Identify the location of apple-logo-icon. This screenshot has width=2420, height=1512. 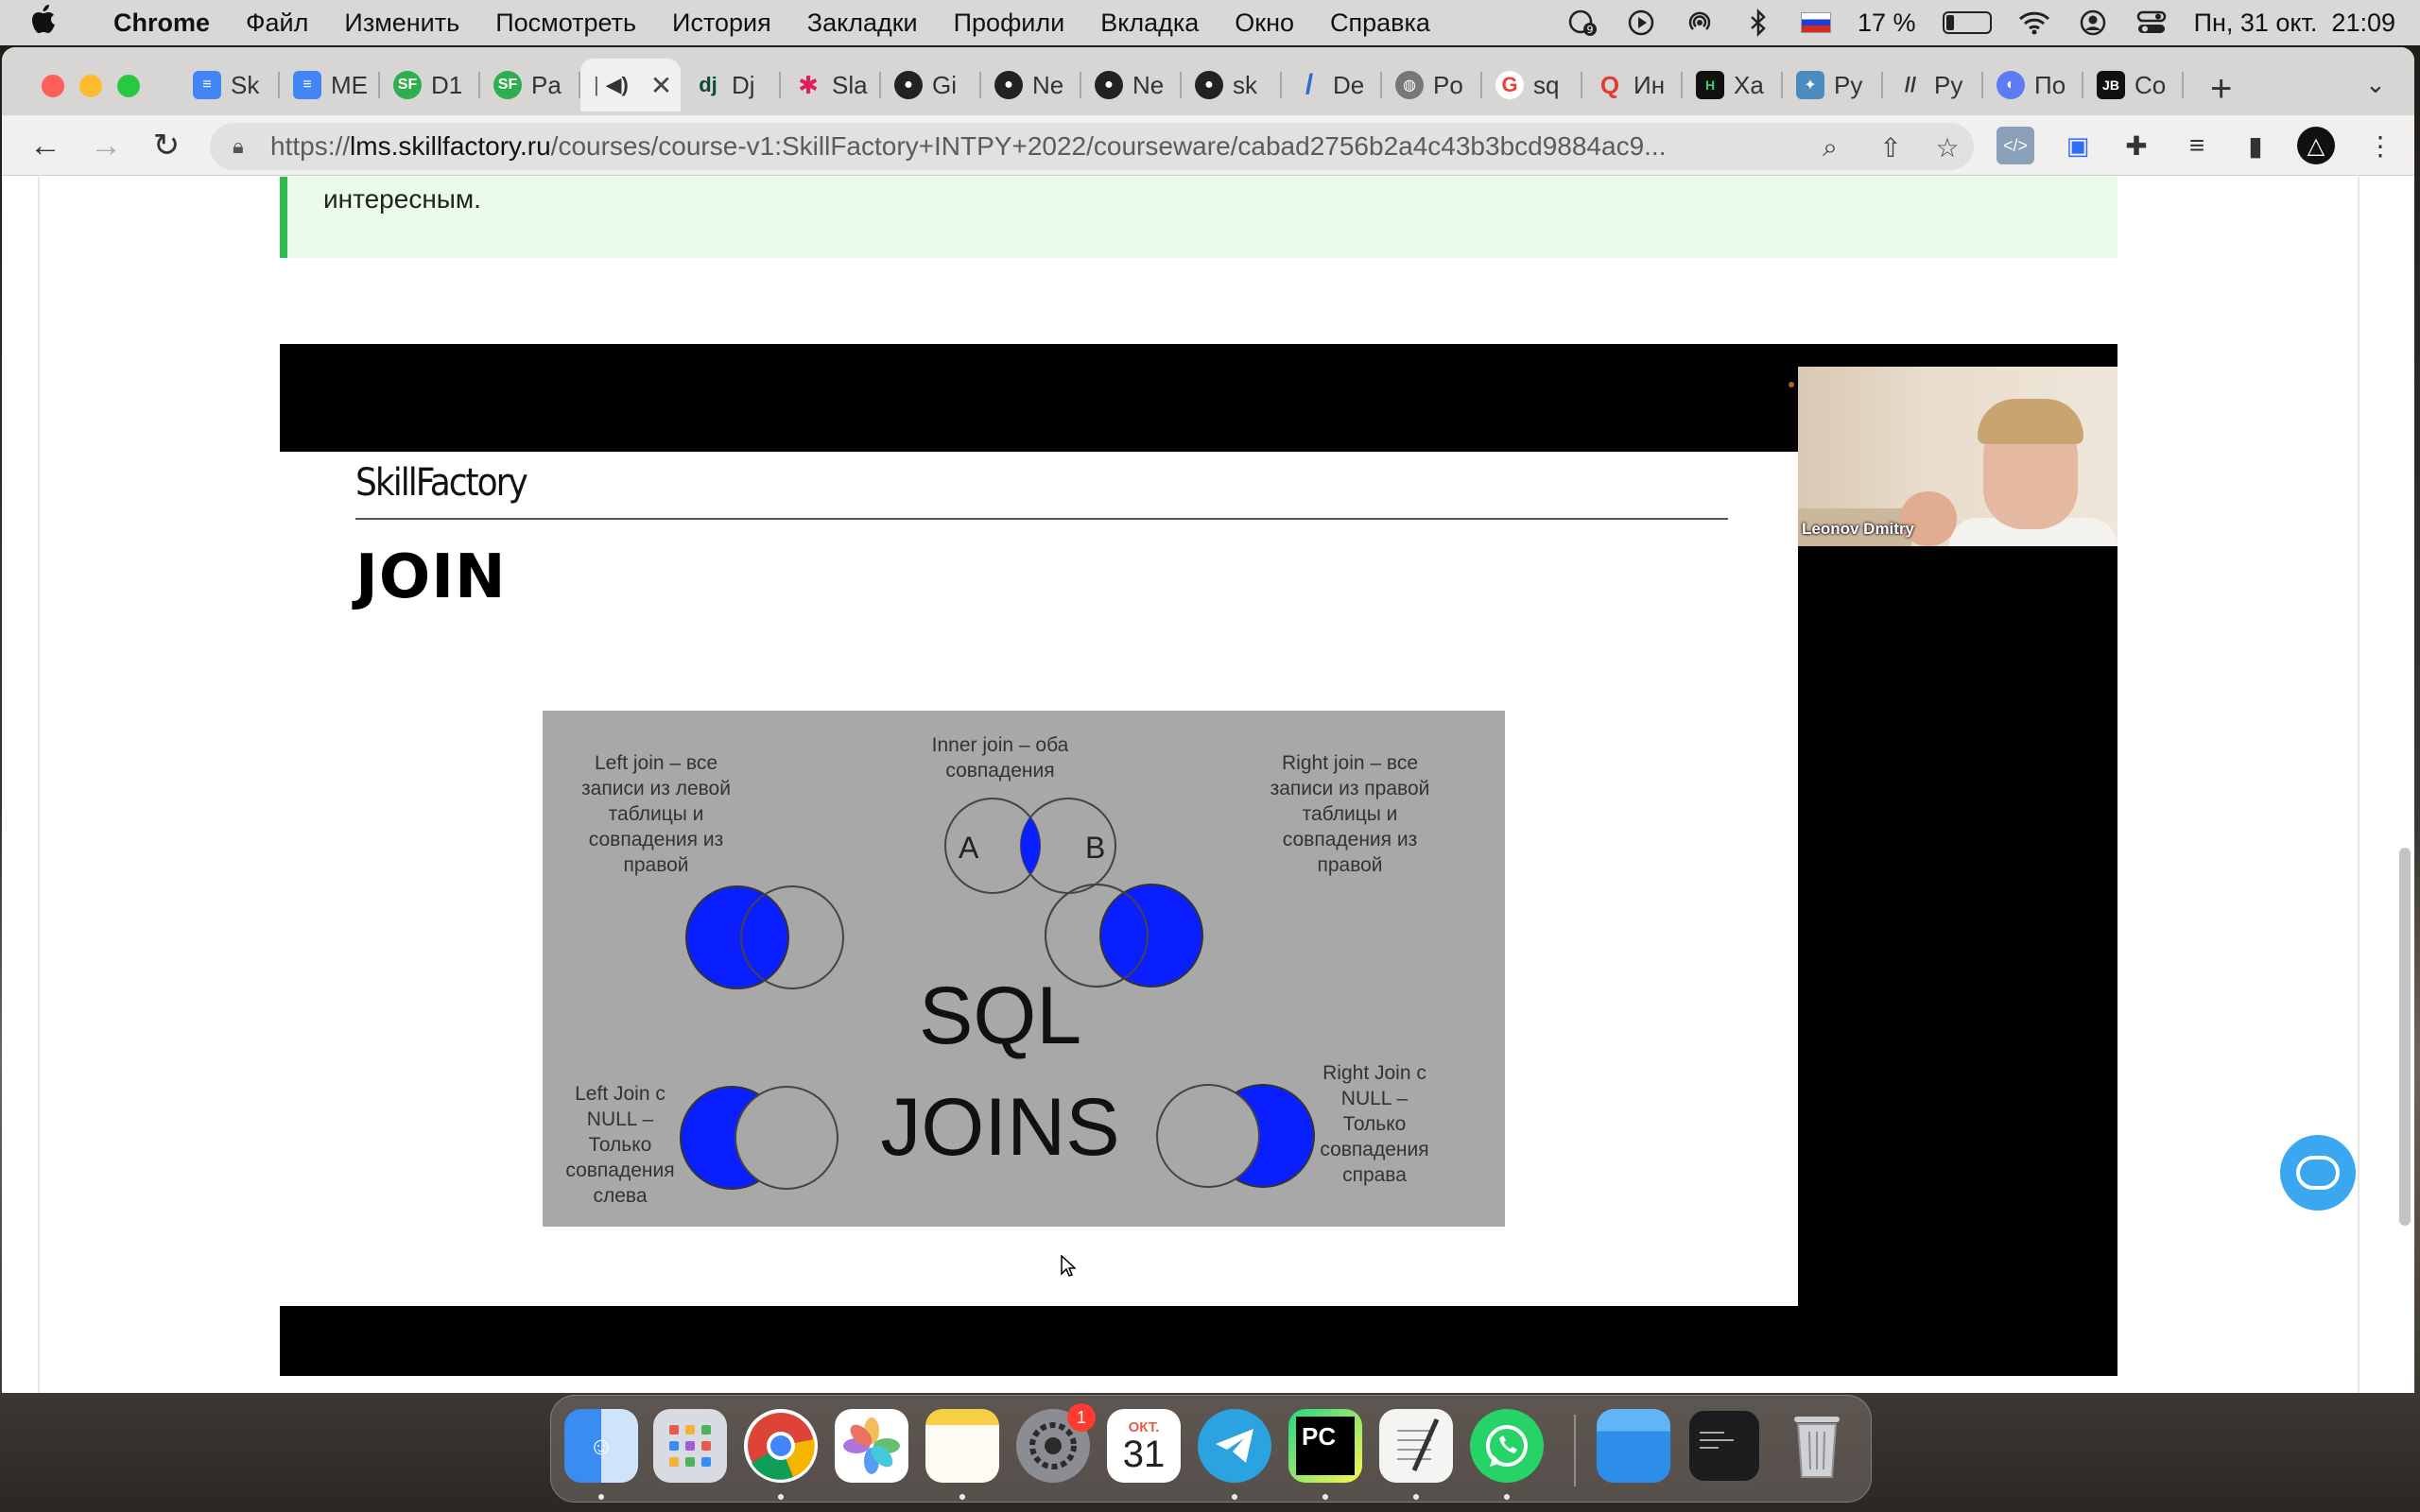
(54, 23).